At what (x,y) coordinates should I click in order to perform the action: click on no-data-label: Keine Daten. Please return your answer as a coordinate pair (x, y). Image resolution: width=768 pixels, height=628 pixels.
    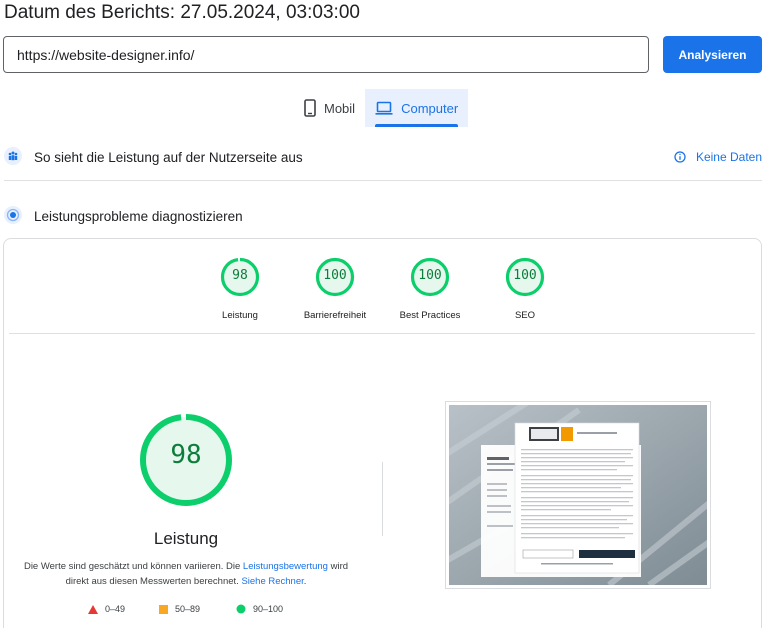
    Looking at the image, I should click on (728, 157).